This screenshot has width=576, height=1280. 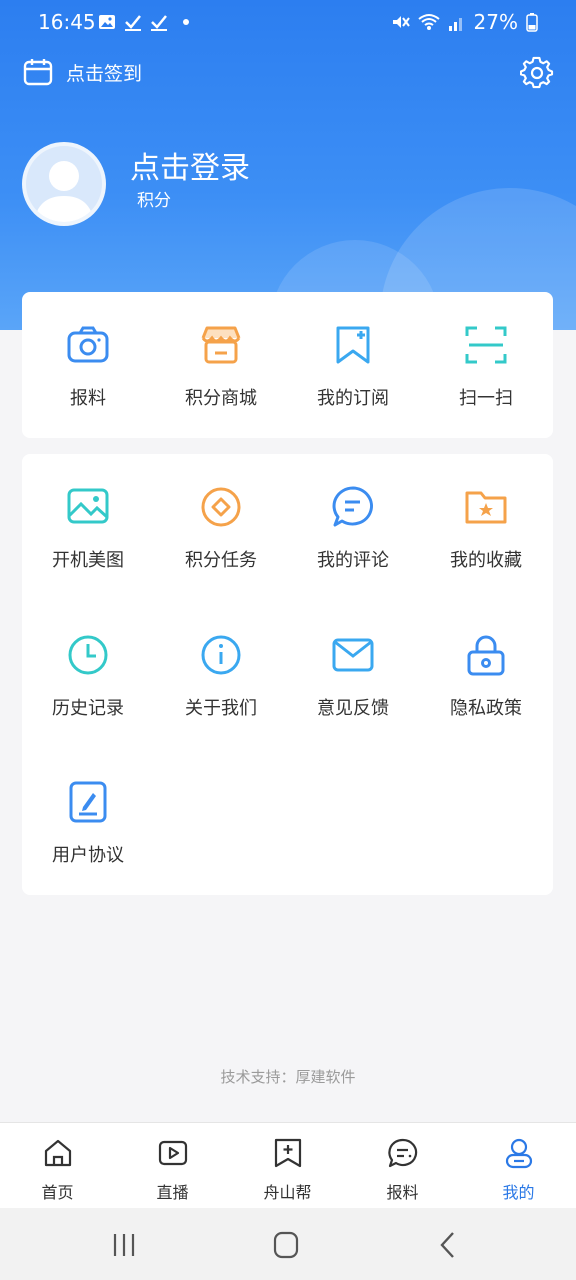 What do you see at coordinates (353, 398) in the screenshot?
I see `quick-action-label: 我的订阅` at bounding box center [353, 398].